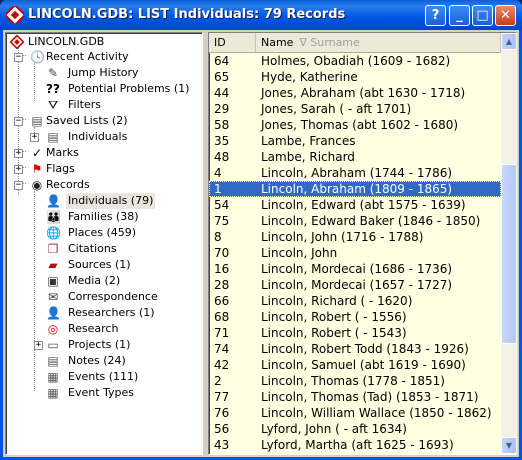 This screenshot has width=522, height=460. Describe the element at coordinates (277, 42) in the screenshot. I see `column-header-name-label: Name` at that location.